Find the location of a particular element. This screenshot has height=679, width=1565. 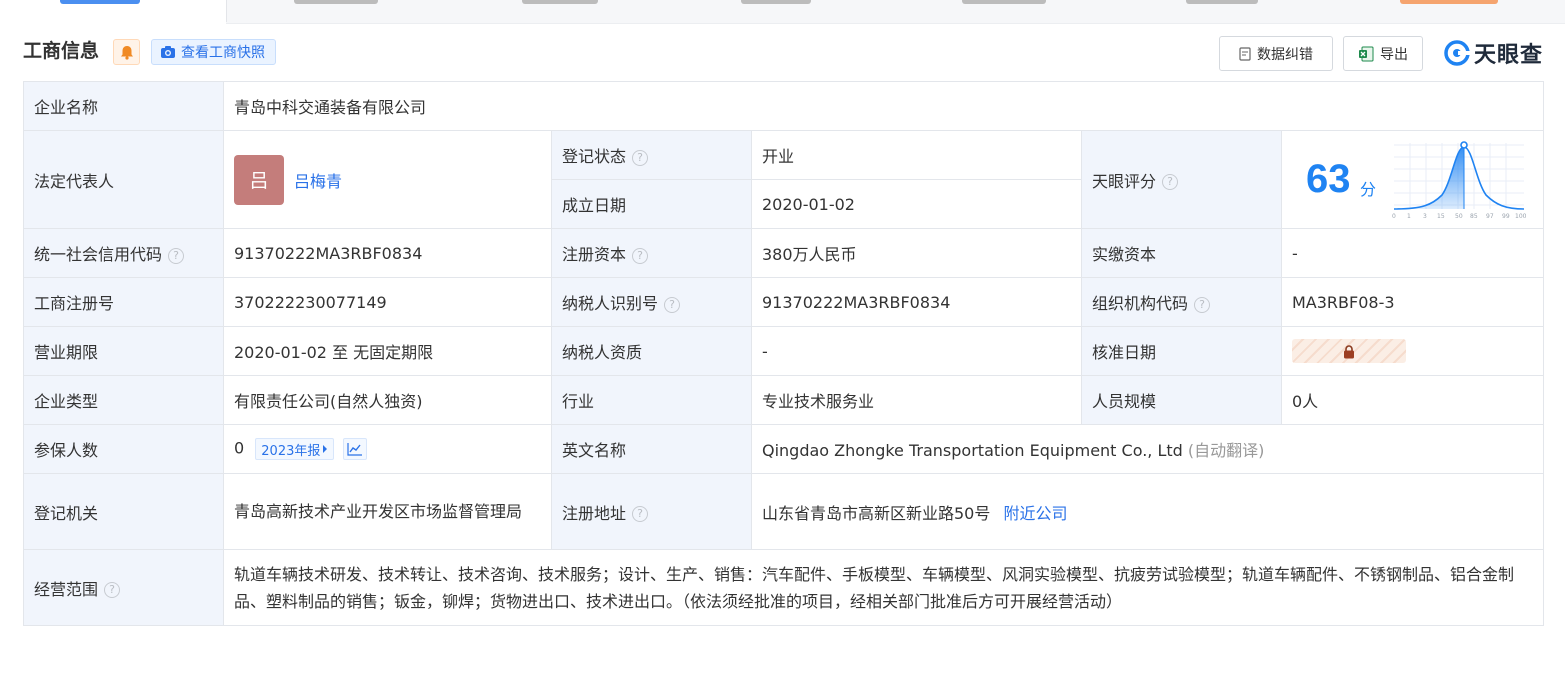

taxpayer-id-label: 纳税人识别号 is located at coordinates (610, 303).